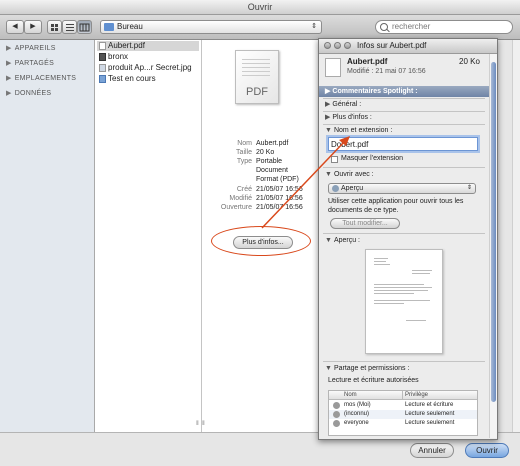 The width and height of the screenshot is (520, 466). Describe the element at coordinates (305, 182) in the screenshot. I see `annotation-arrow` at that location.